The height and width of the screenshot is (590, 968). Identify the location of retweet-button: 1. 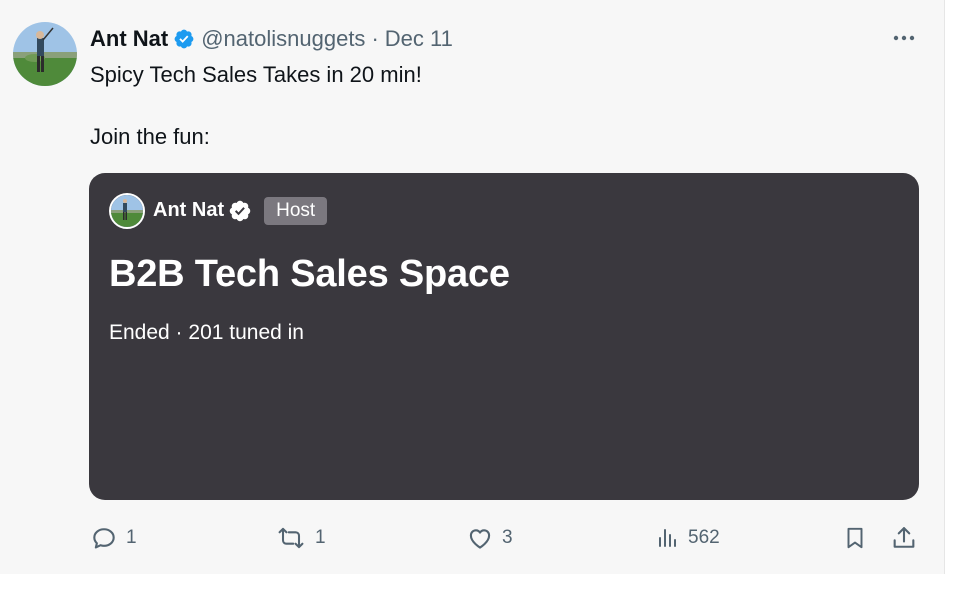
(300, 538).